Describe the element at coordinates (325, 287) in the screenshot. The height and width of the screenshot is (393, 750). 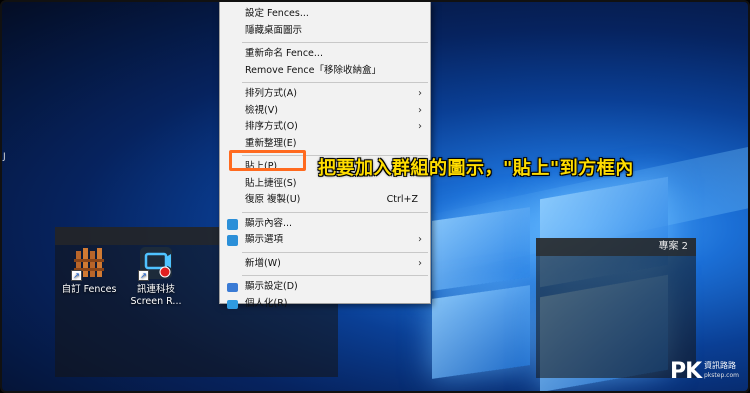
I see `menu-item-display-settings: 顯示設定(D)` at that location.